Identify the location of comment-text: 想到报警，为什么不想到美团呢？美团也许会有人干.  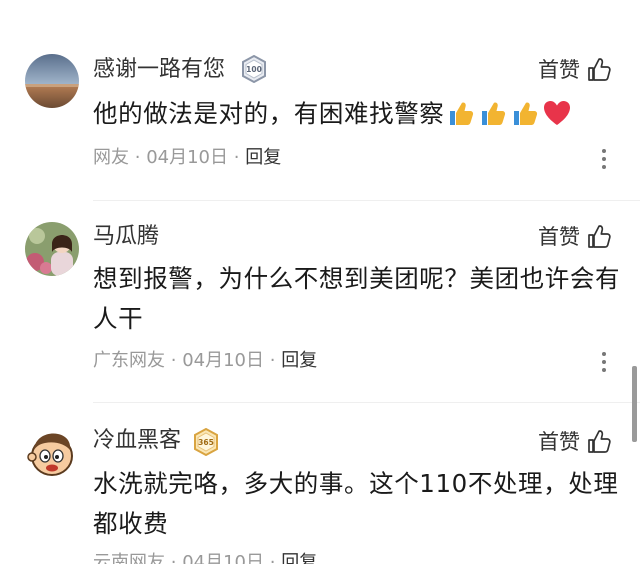
(357, 298).